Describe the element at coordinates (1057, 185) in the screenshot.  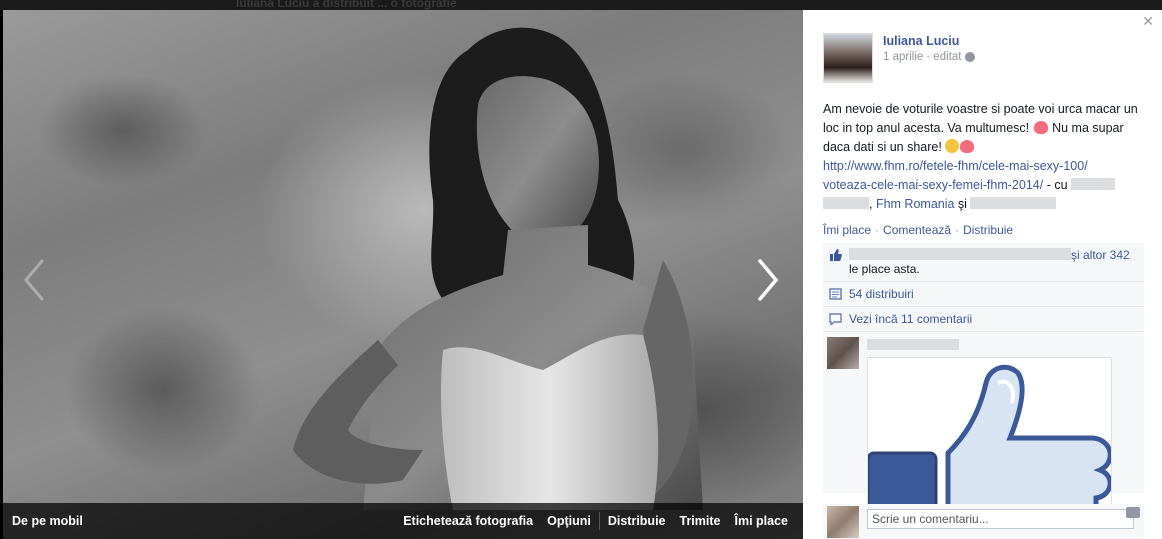
I see `with-label: - cu` at that location.